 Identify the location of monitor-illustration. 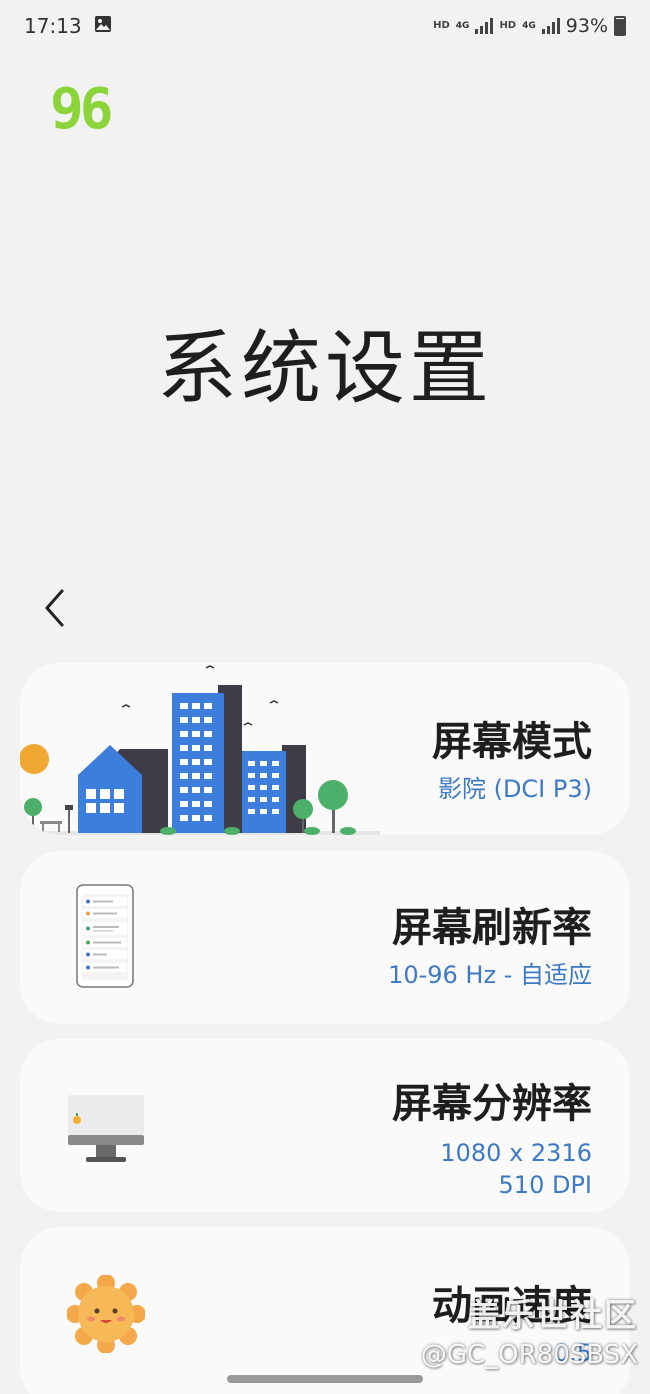
(106, 1128).